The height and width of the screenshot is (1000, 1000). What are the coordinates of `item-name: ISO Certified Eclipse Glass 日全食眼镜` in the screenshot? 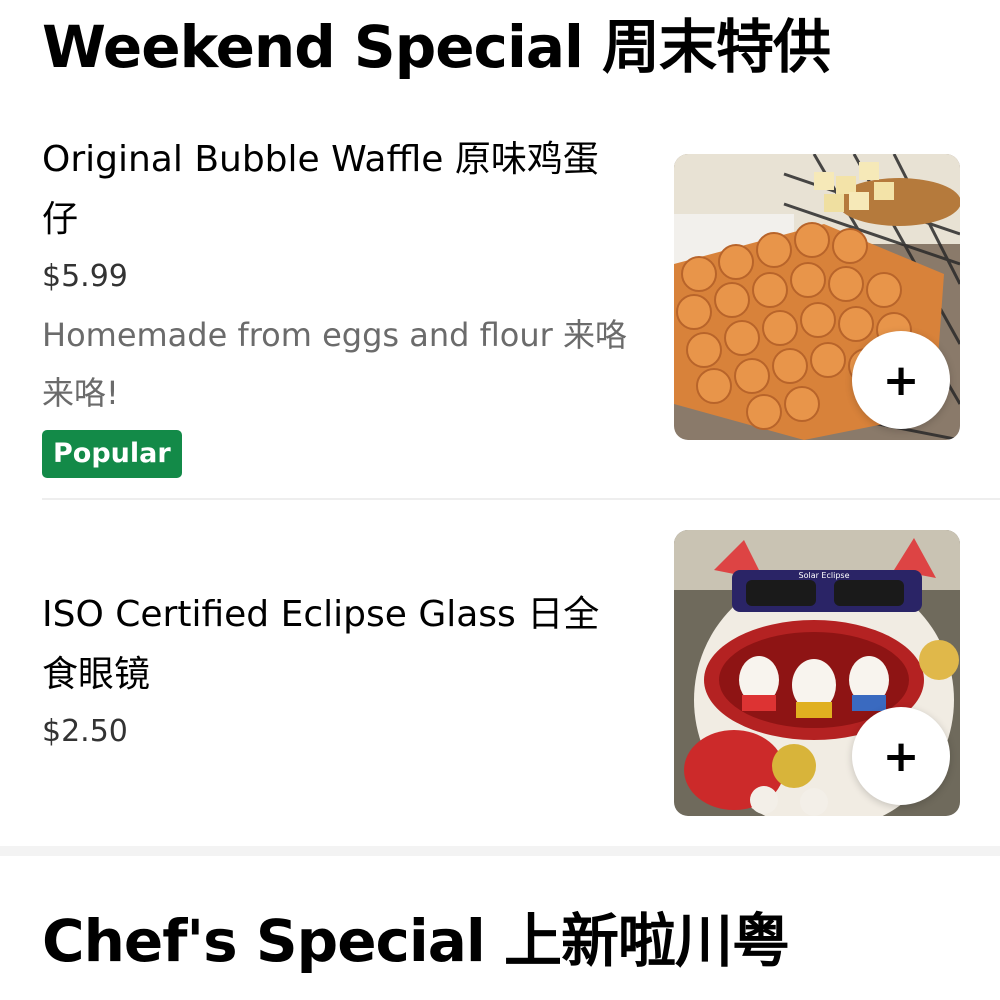 It's located at (321, 644).